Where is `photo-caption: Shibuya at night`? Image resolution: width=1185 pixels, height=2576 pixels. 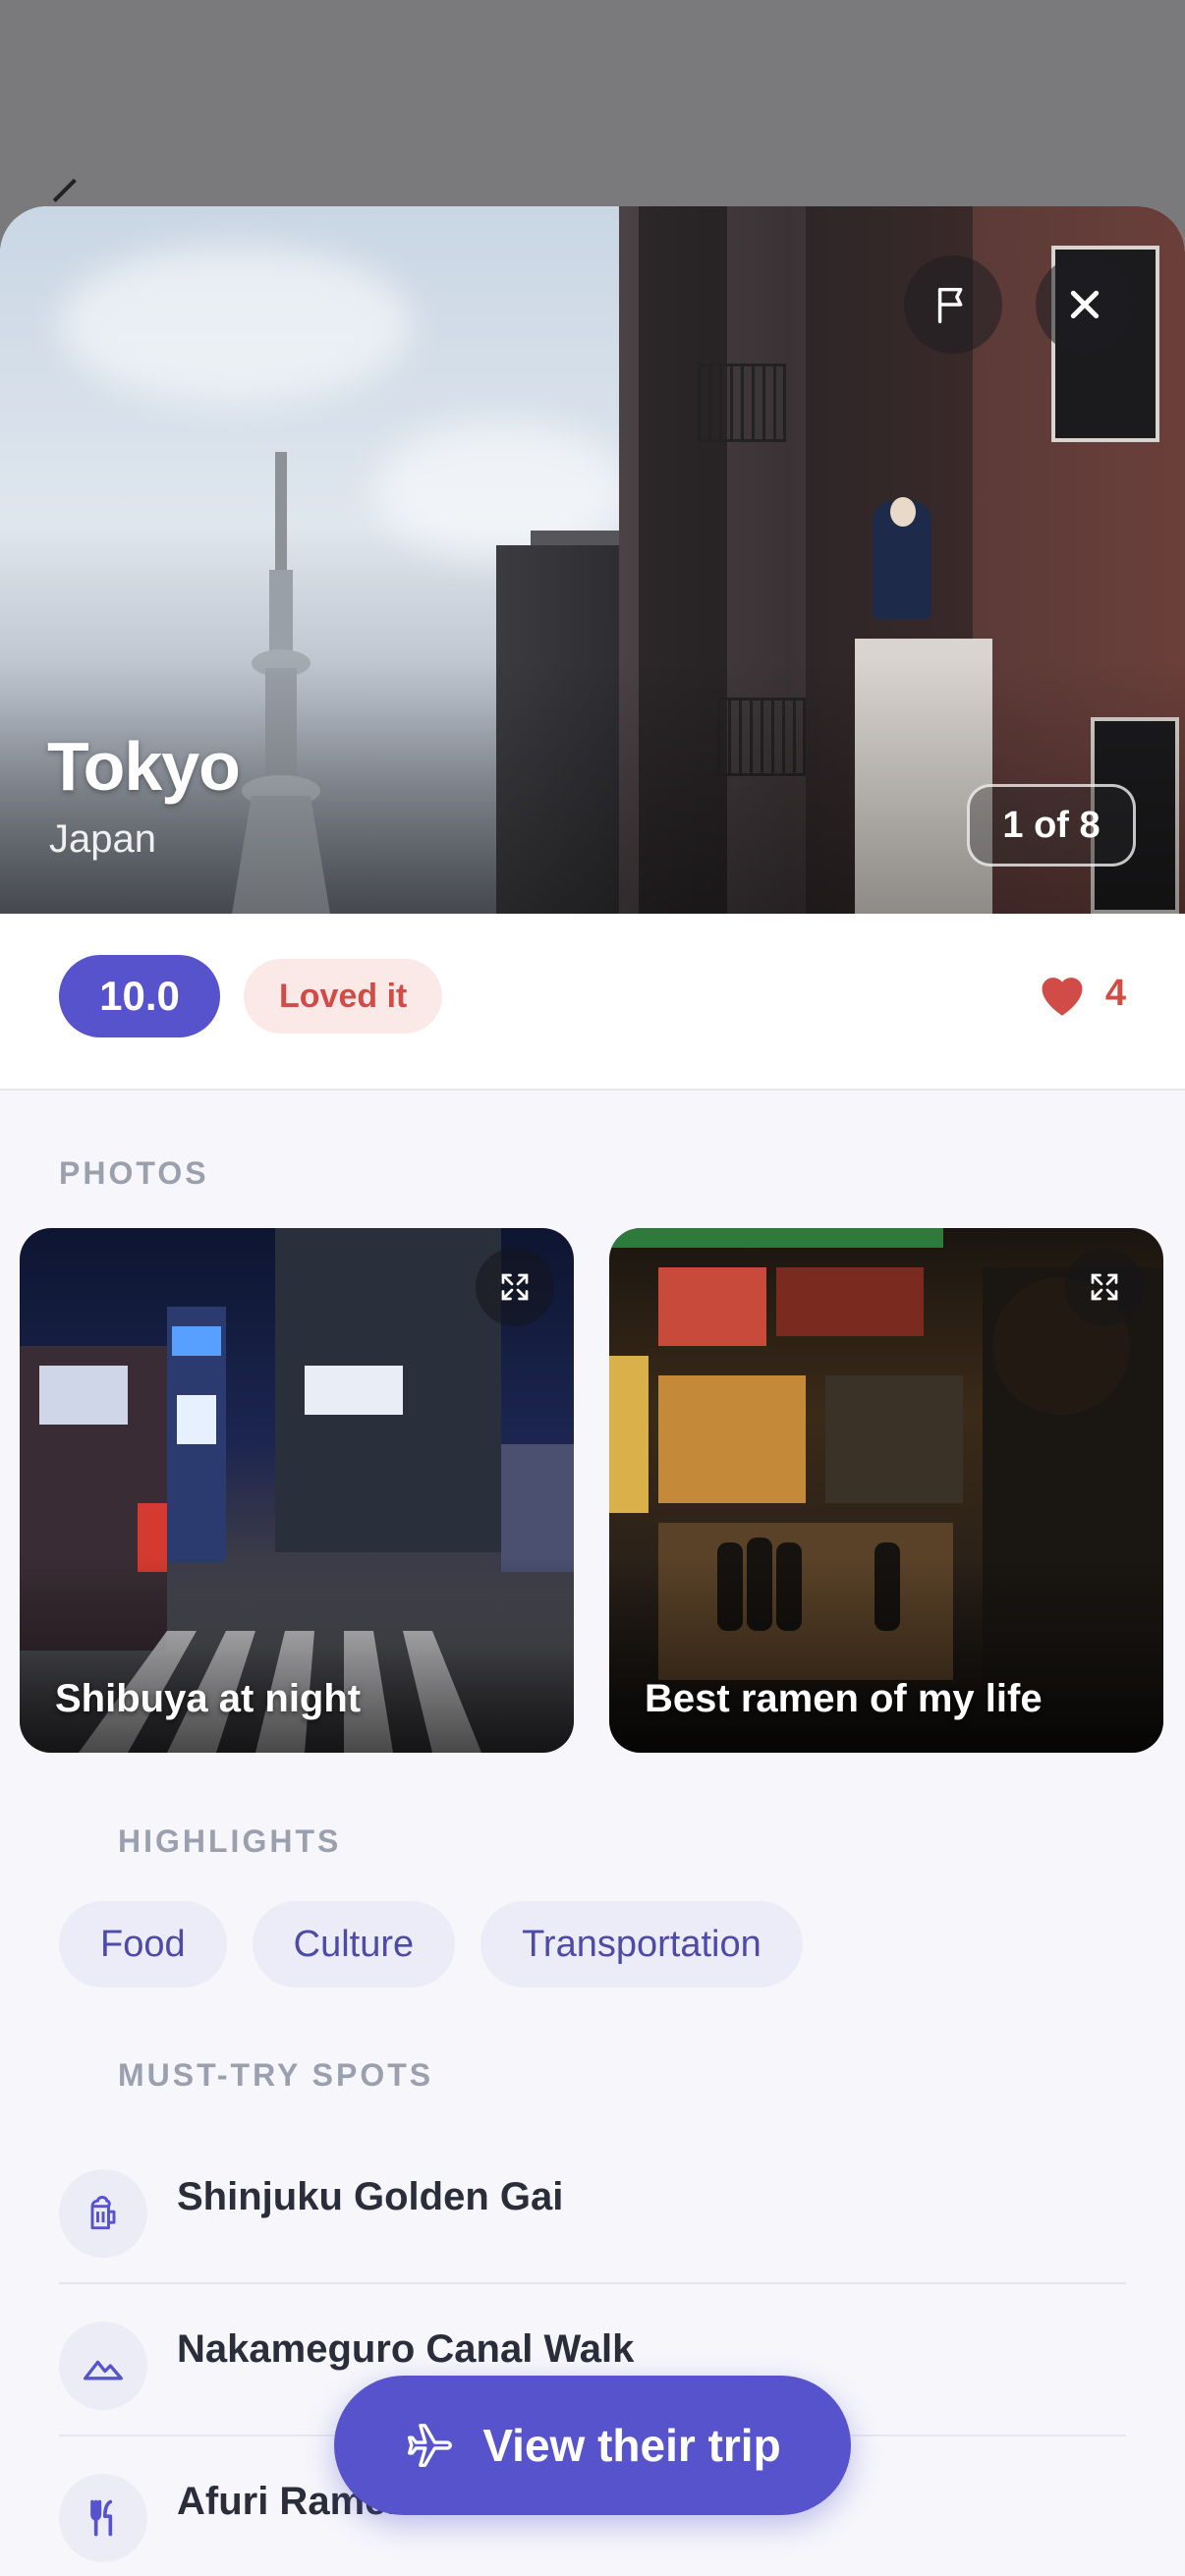 photo-caption: Shibuya at night is located at coordinates (209, 1698).